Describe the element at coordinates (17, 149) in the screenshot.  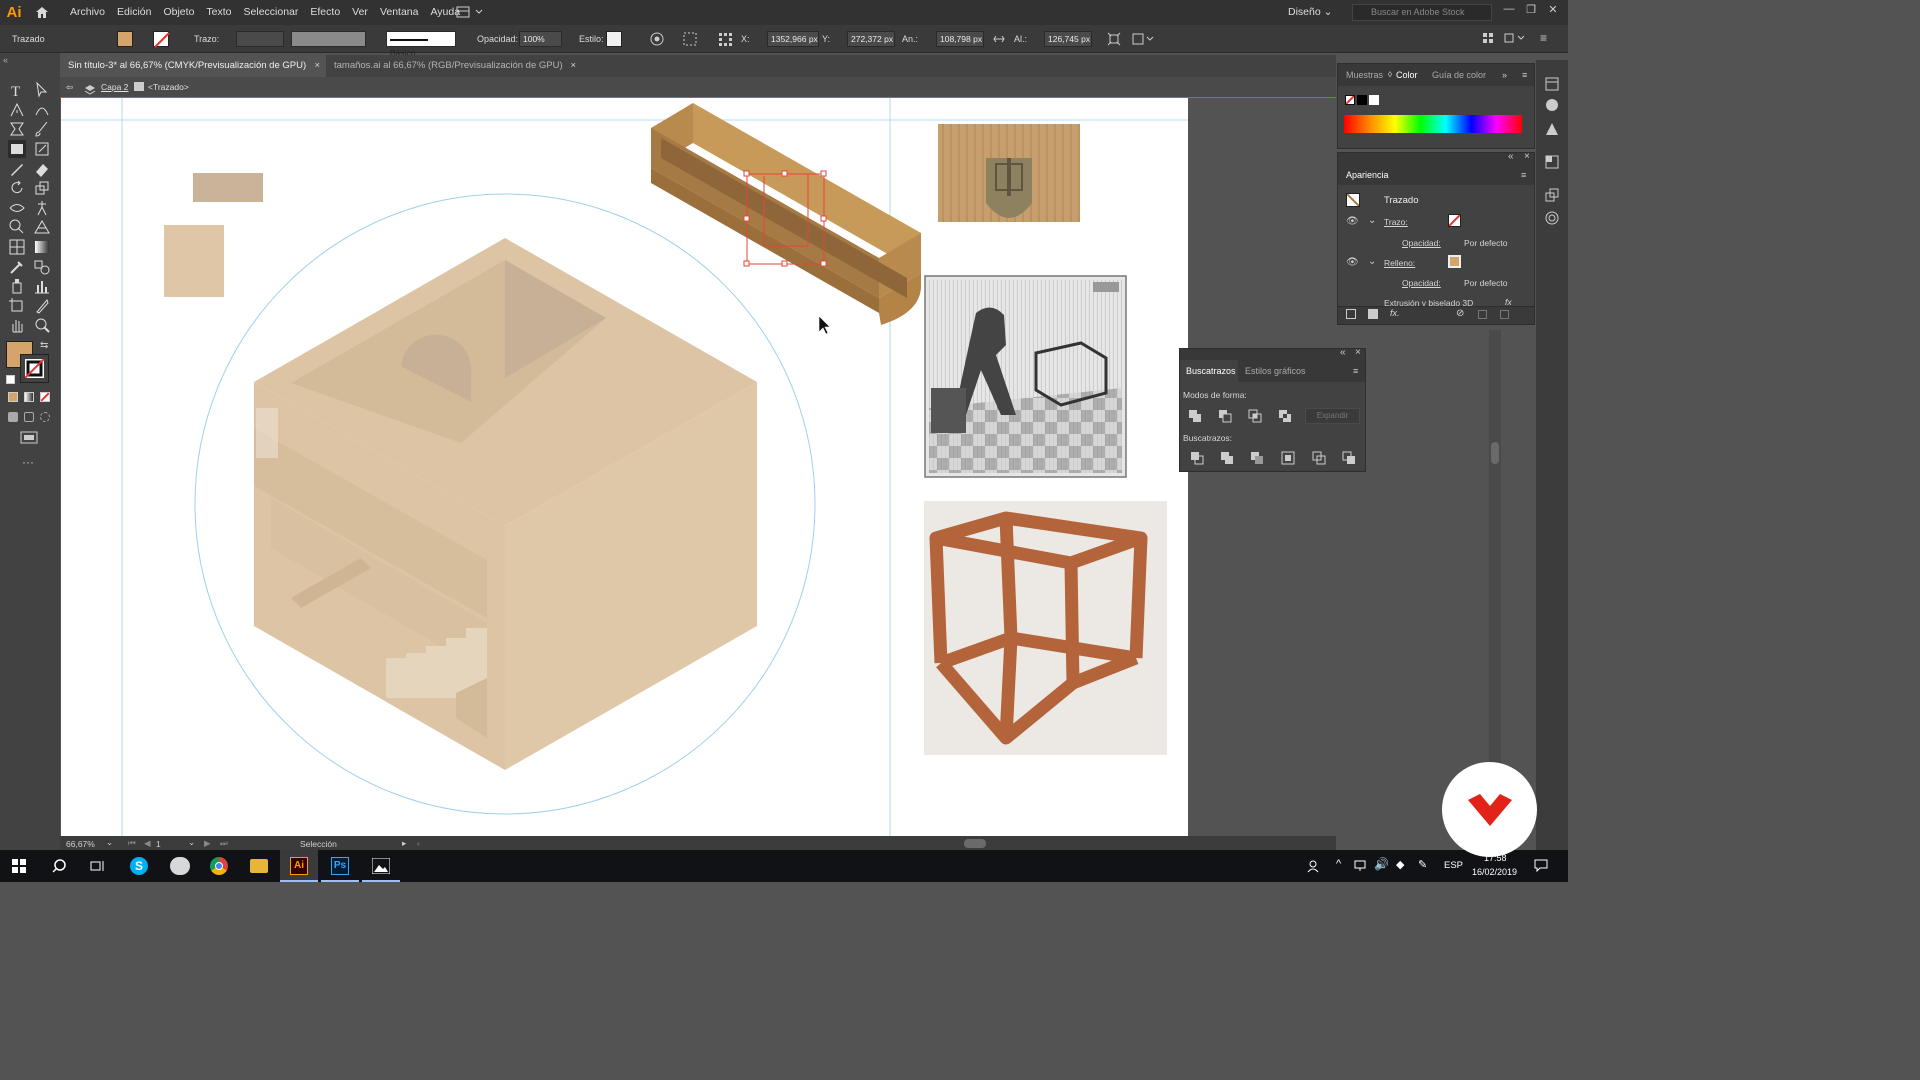
I see `rectangle-tool-icon` at that location.